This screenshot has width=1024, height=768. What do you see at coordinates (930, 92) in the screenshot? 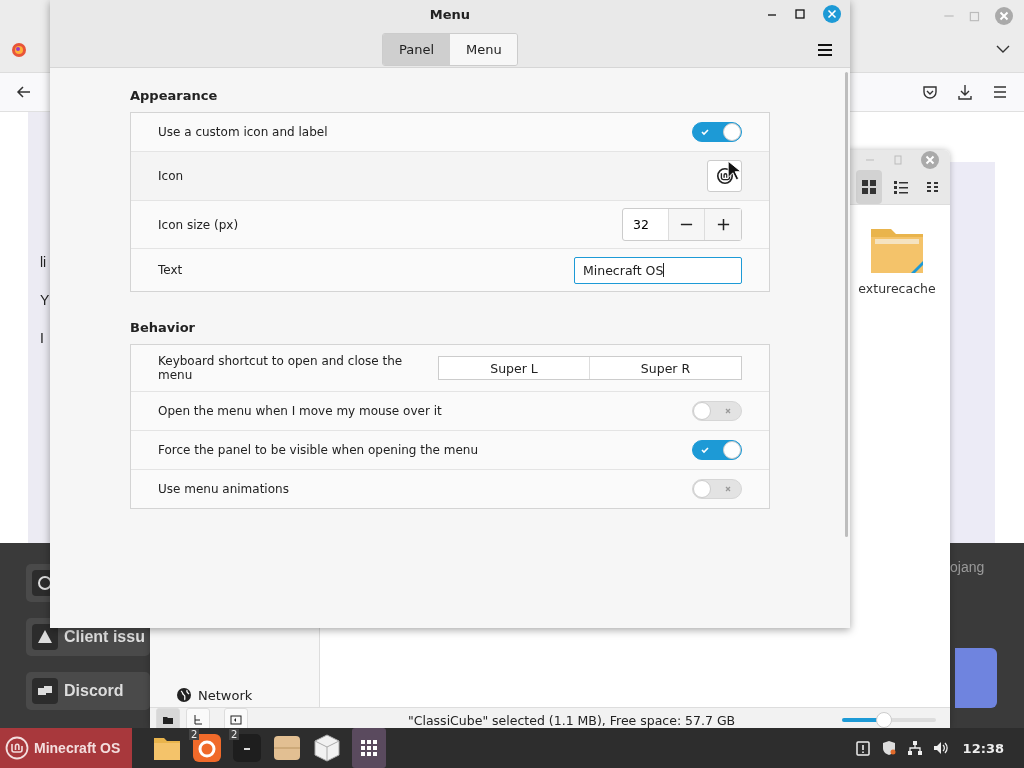
I see `pocket-icon` at bounding box center [930, 92].